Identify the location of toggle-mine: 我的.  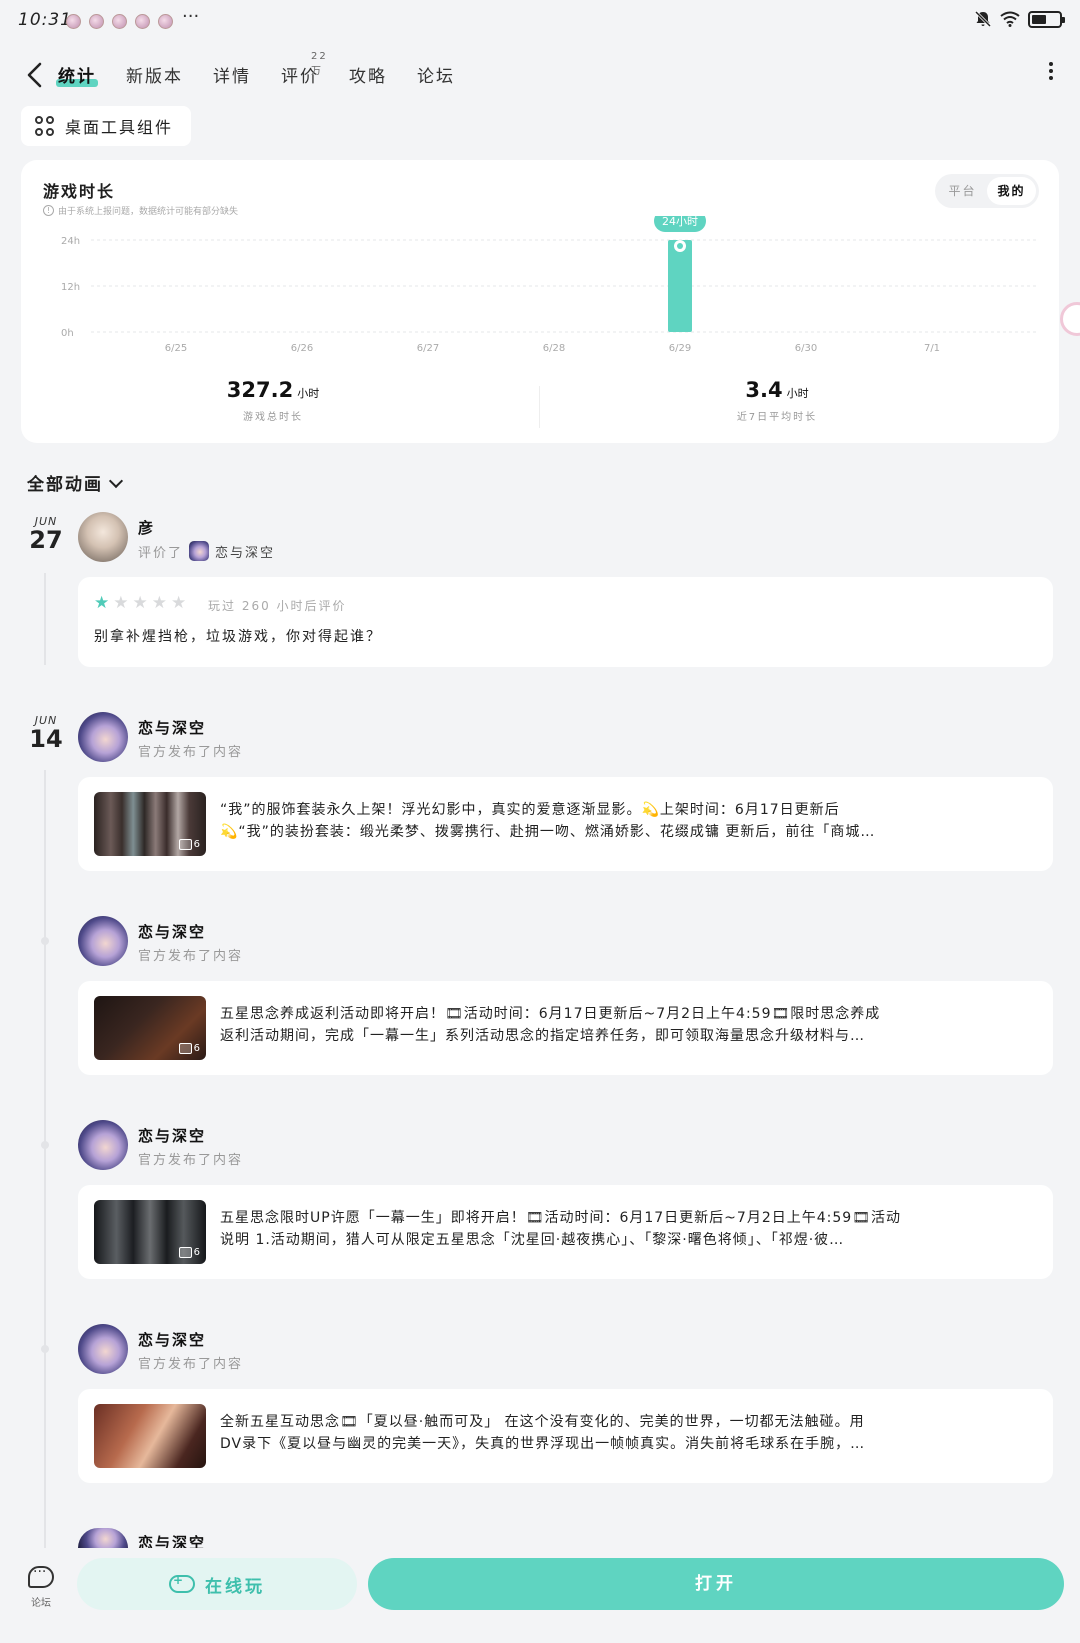
(1011, 191).